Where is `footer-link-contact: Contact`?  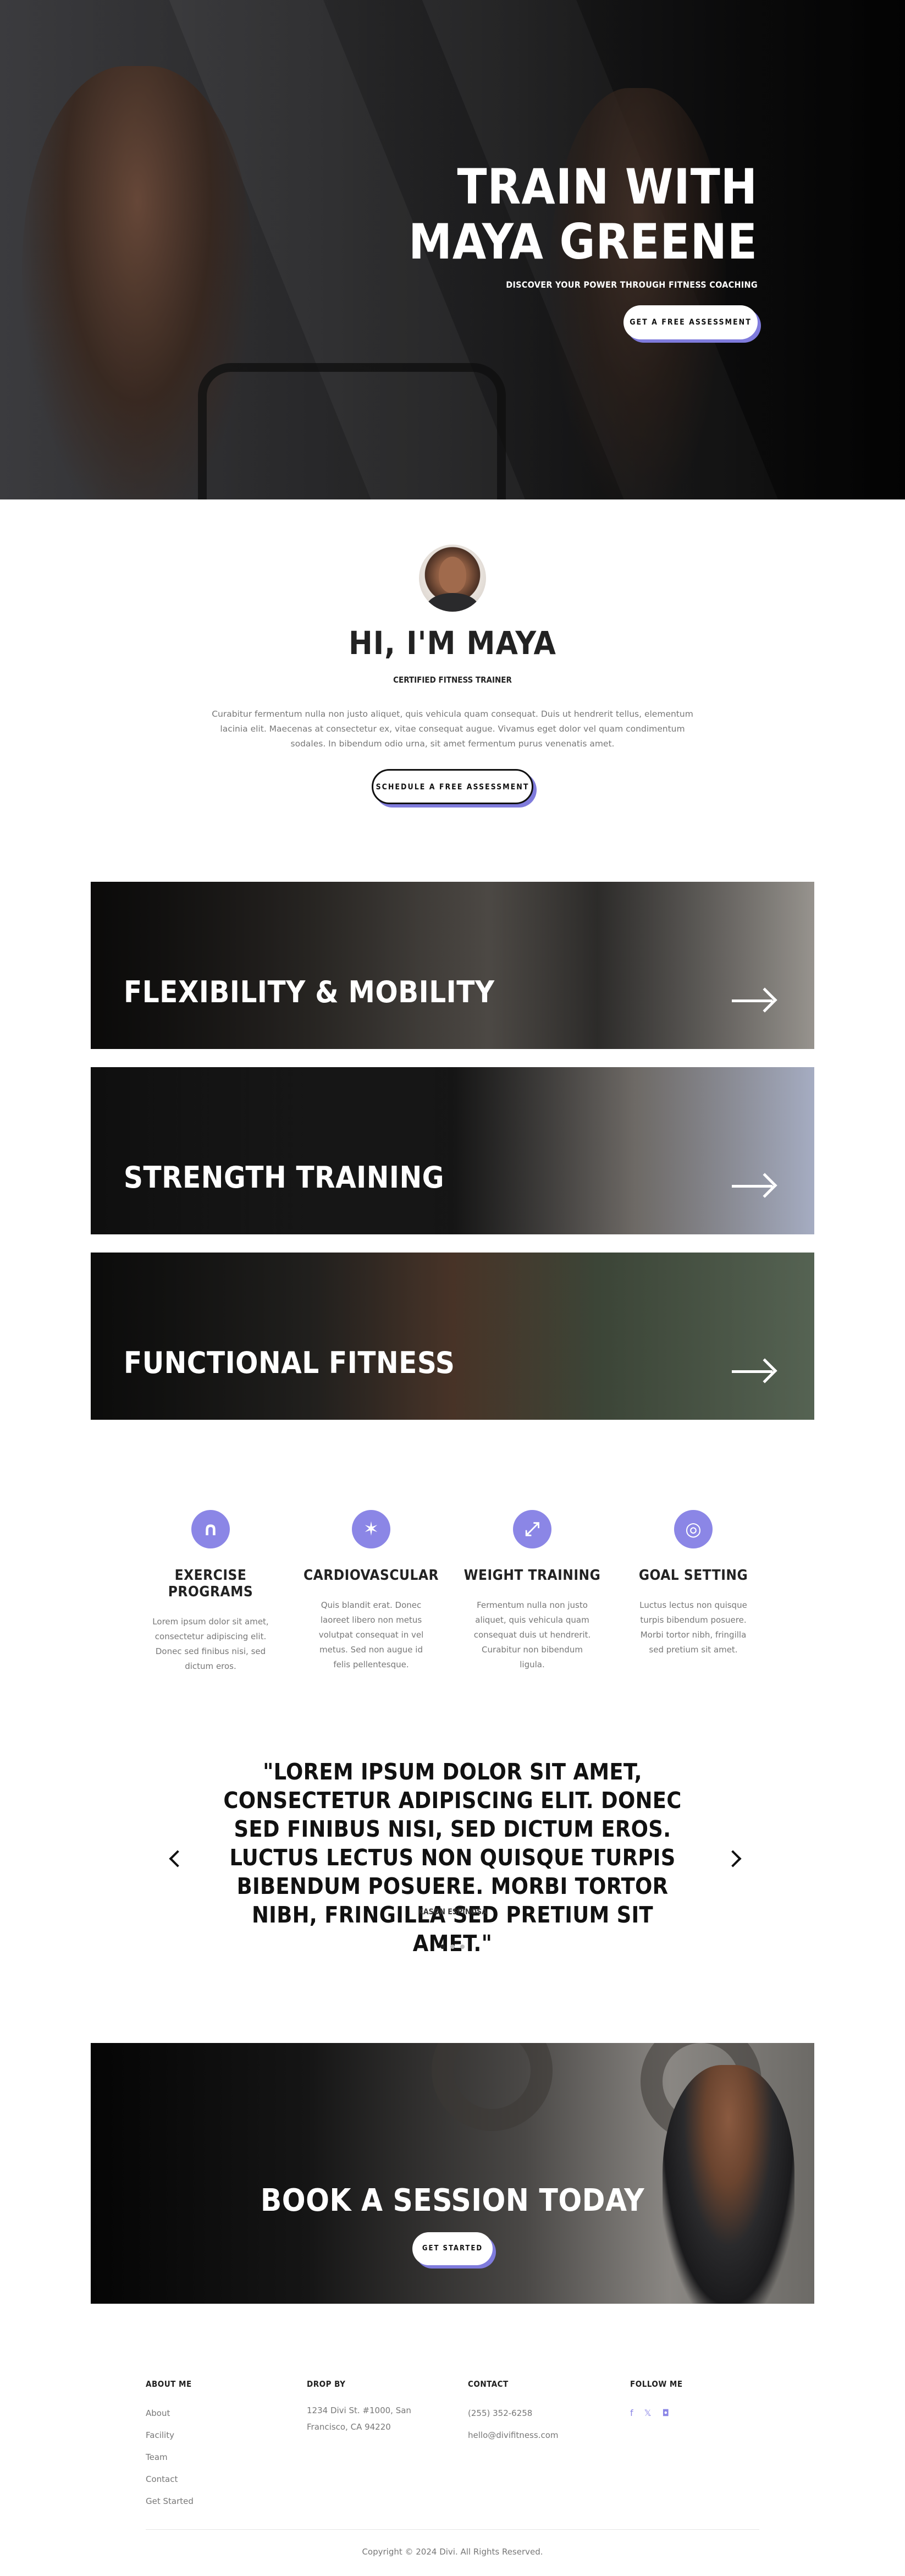 footer-link-contact: Contact is located at coordinates (217, 2479).